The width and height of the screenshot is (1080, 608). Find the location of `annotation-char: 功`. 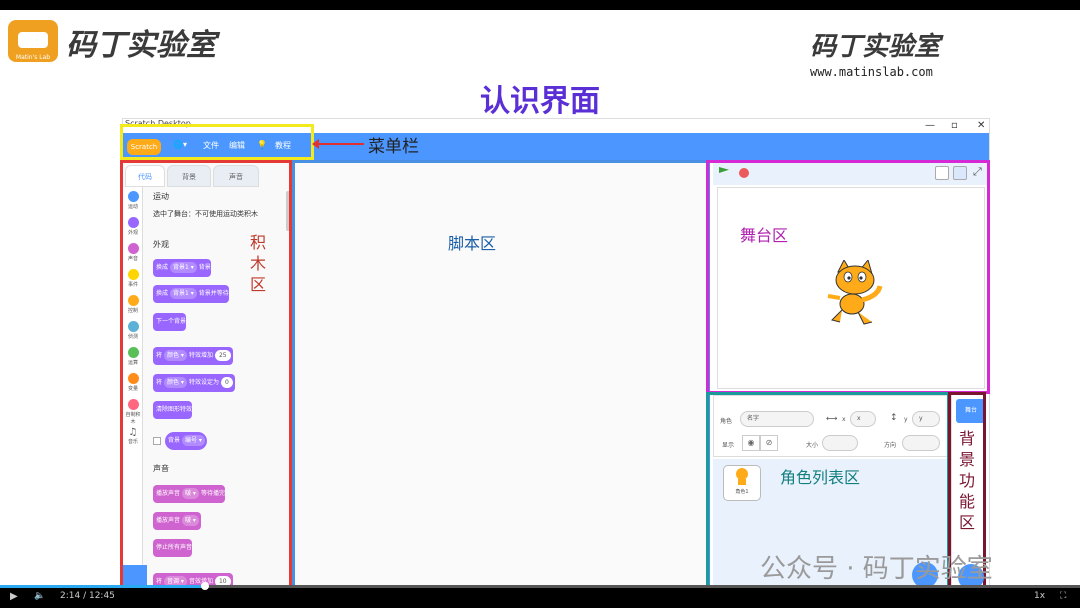

annotation-char: 功 is located at coordinates (967, 480).